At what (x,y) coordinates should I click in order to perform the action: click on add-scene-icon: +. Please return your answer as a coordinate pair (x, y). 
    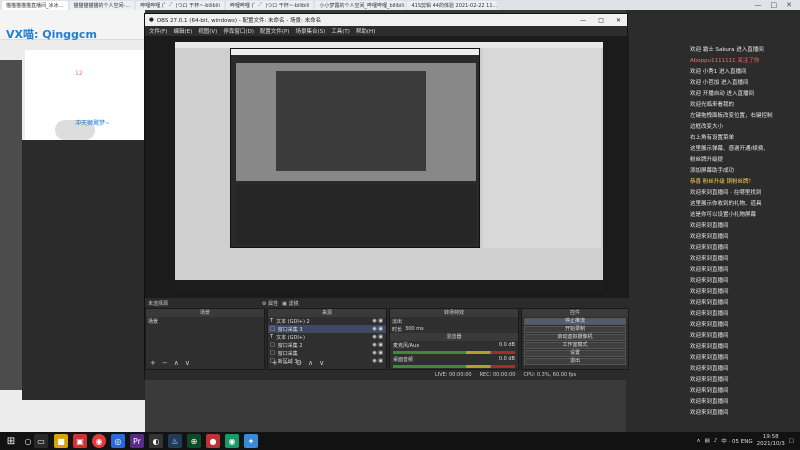
    Looking at the image, I should click on (153, 363).